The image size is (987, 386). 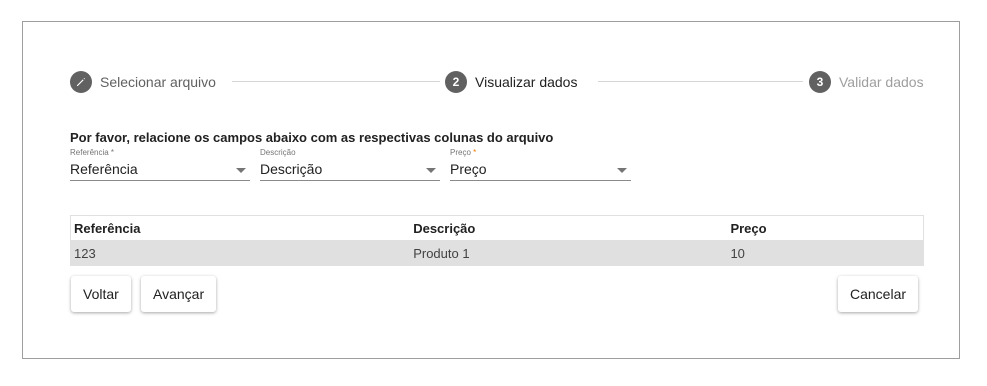 I want to click on table-header-row: Referência Descrição Preço, so click(x=497, y=228).